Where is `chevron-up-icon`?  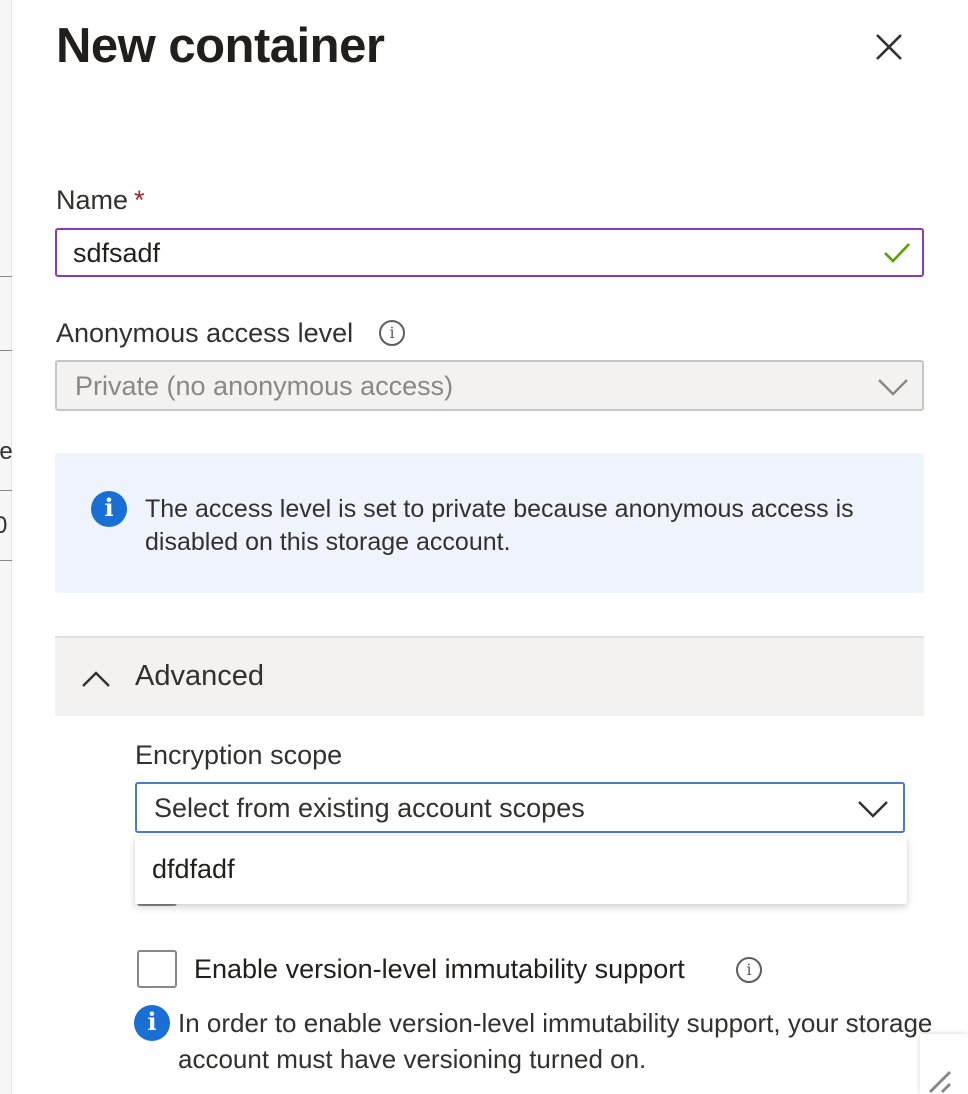 chevron-up-icon is located at coordinates (96, 679).